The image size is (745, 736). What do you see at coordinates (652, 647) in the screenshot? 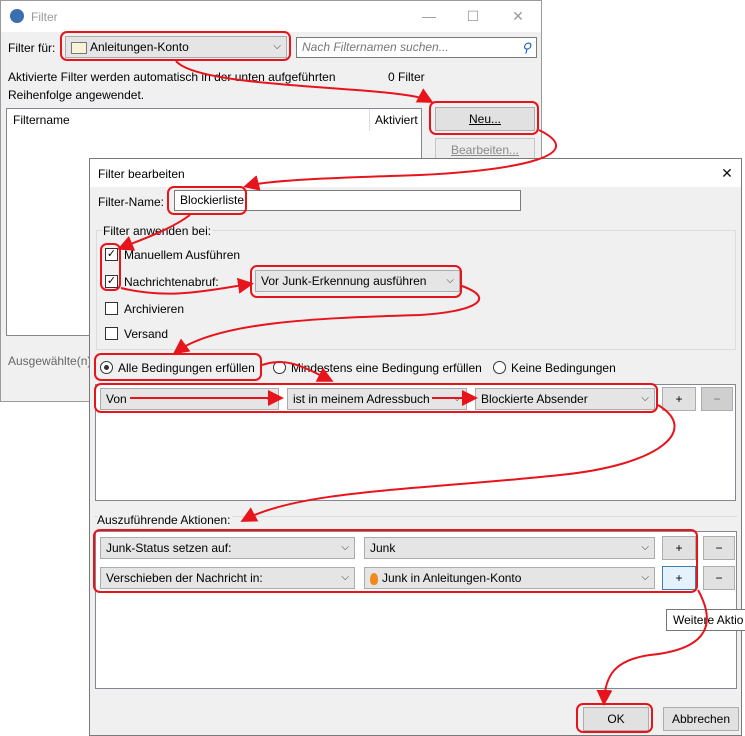
I see `arrow-actions-to-ok` at bounding box center [652, 647].